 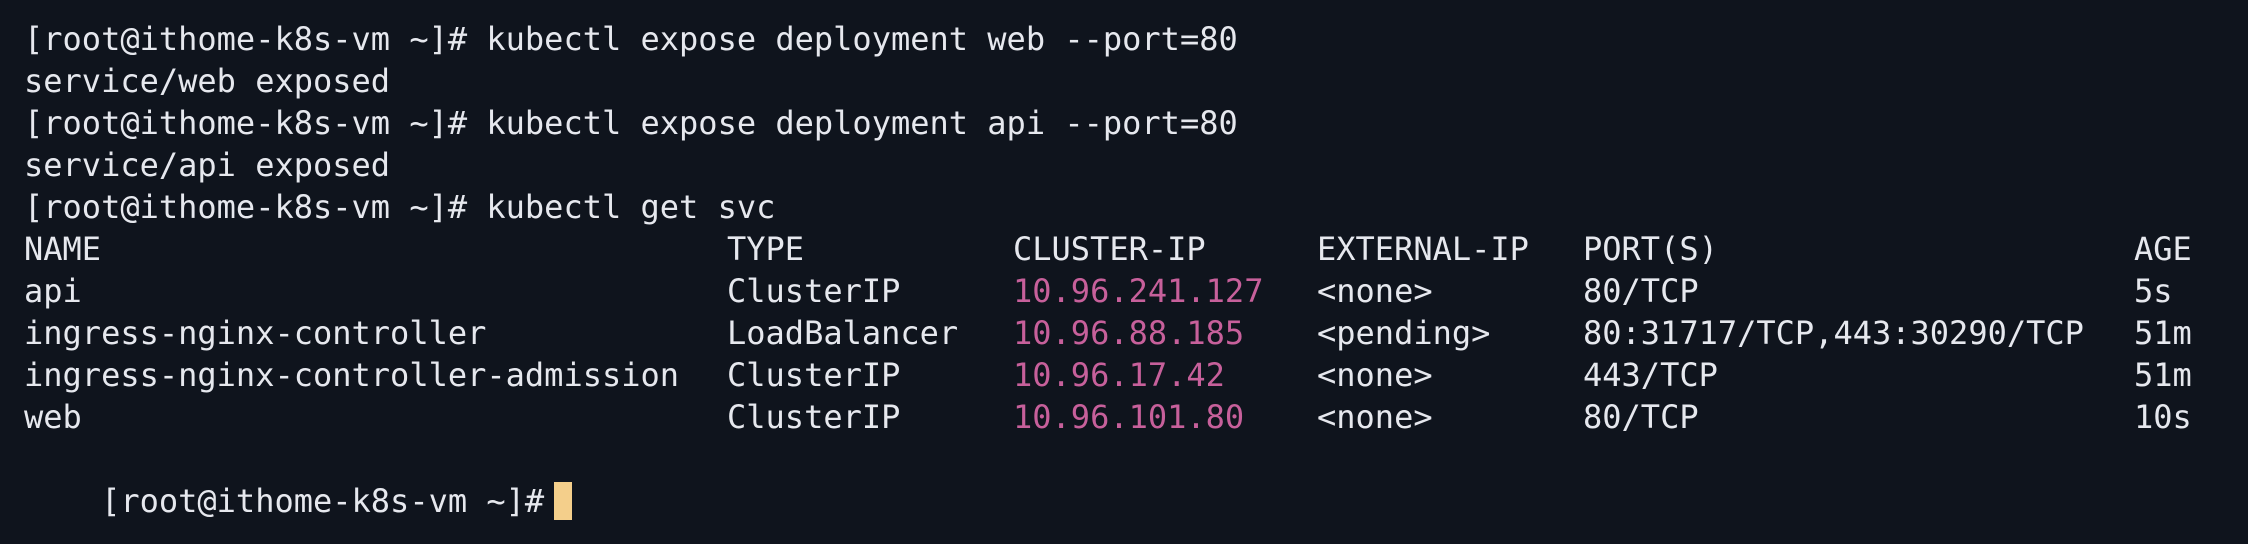 What do you see at coordinates (1119, 375) in the screenshot?
I see `service-cluster-ip: 10.96.17.42` at bounding box center [1119, 375].